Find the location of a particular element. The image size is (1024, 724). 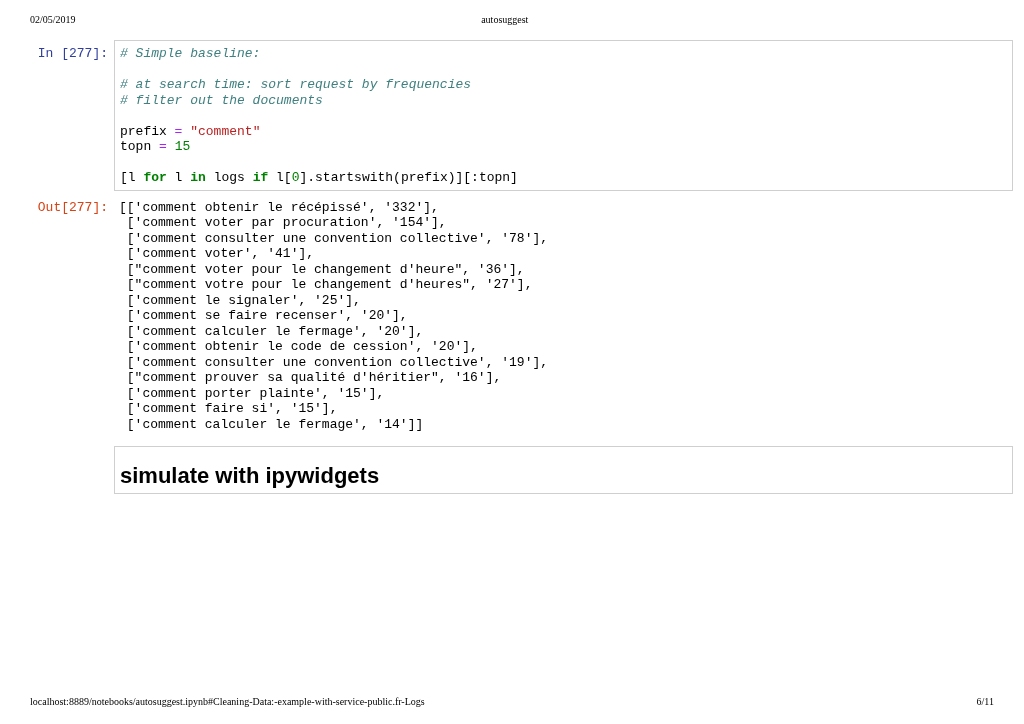

output-prompt: Out[277]: is located at coordinates (72, 206).